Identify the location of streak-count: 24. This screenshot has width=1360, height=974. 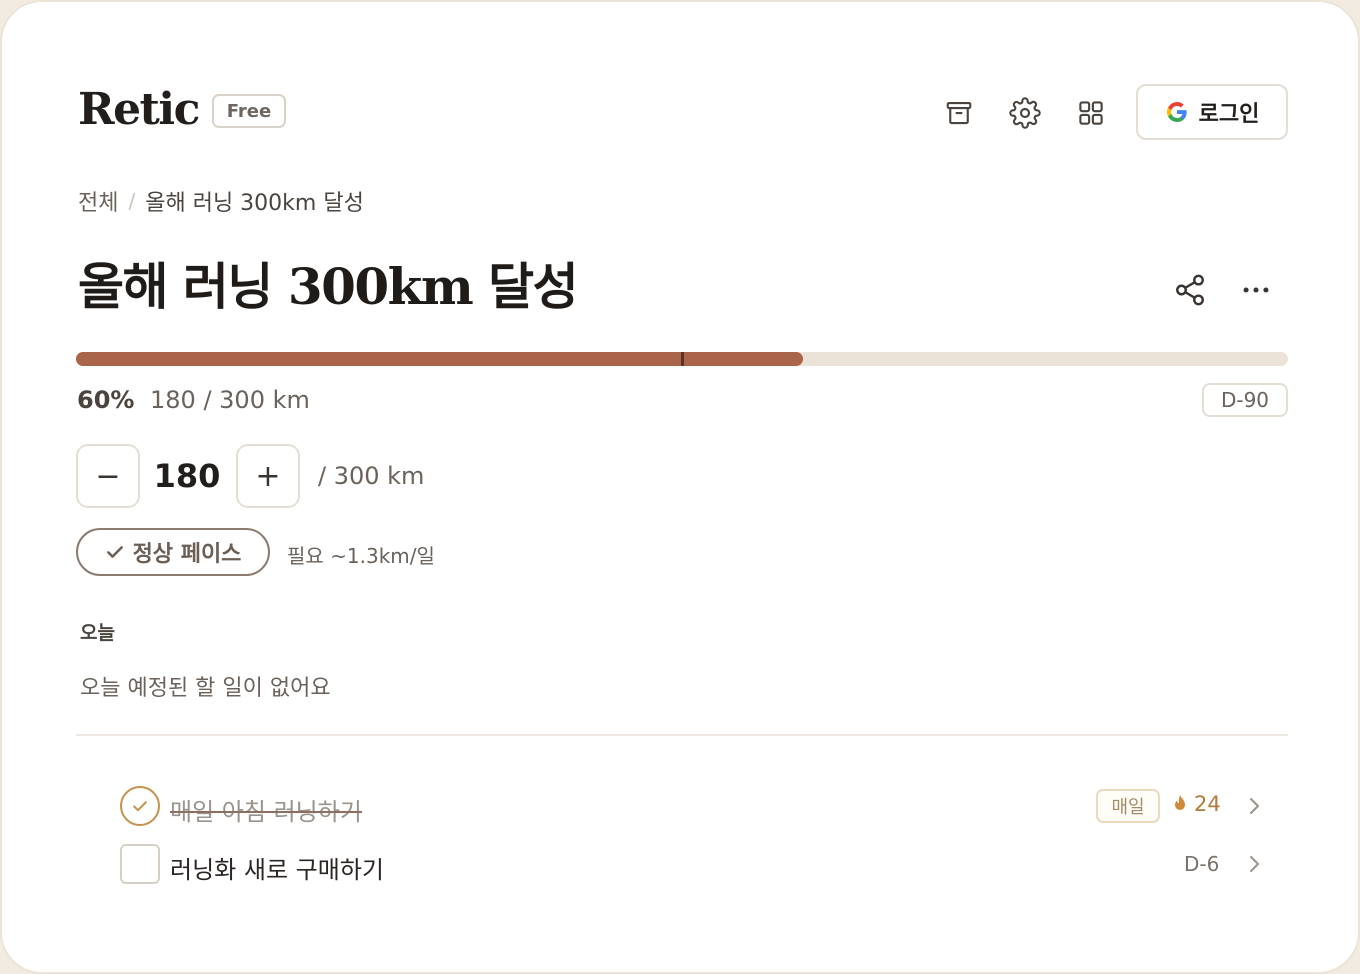
(1207, 804).